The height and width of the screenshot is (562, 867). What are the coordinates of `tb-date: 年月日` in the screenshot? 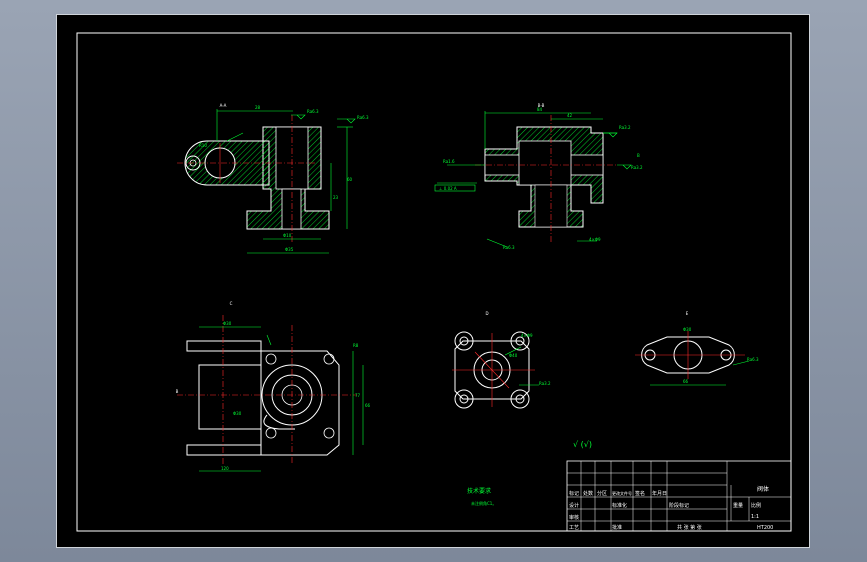 It's located at (659, 493).